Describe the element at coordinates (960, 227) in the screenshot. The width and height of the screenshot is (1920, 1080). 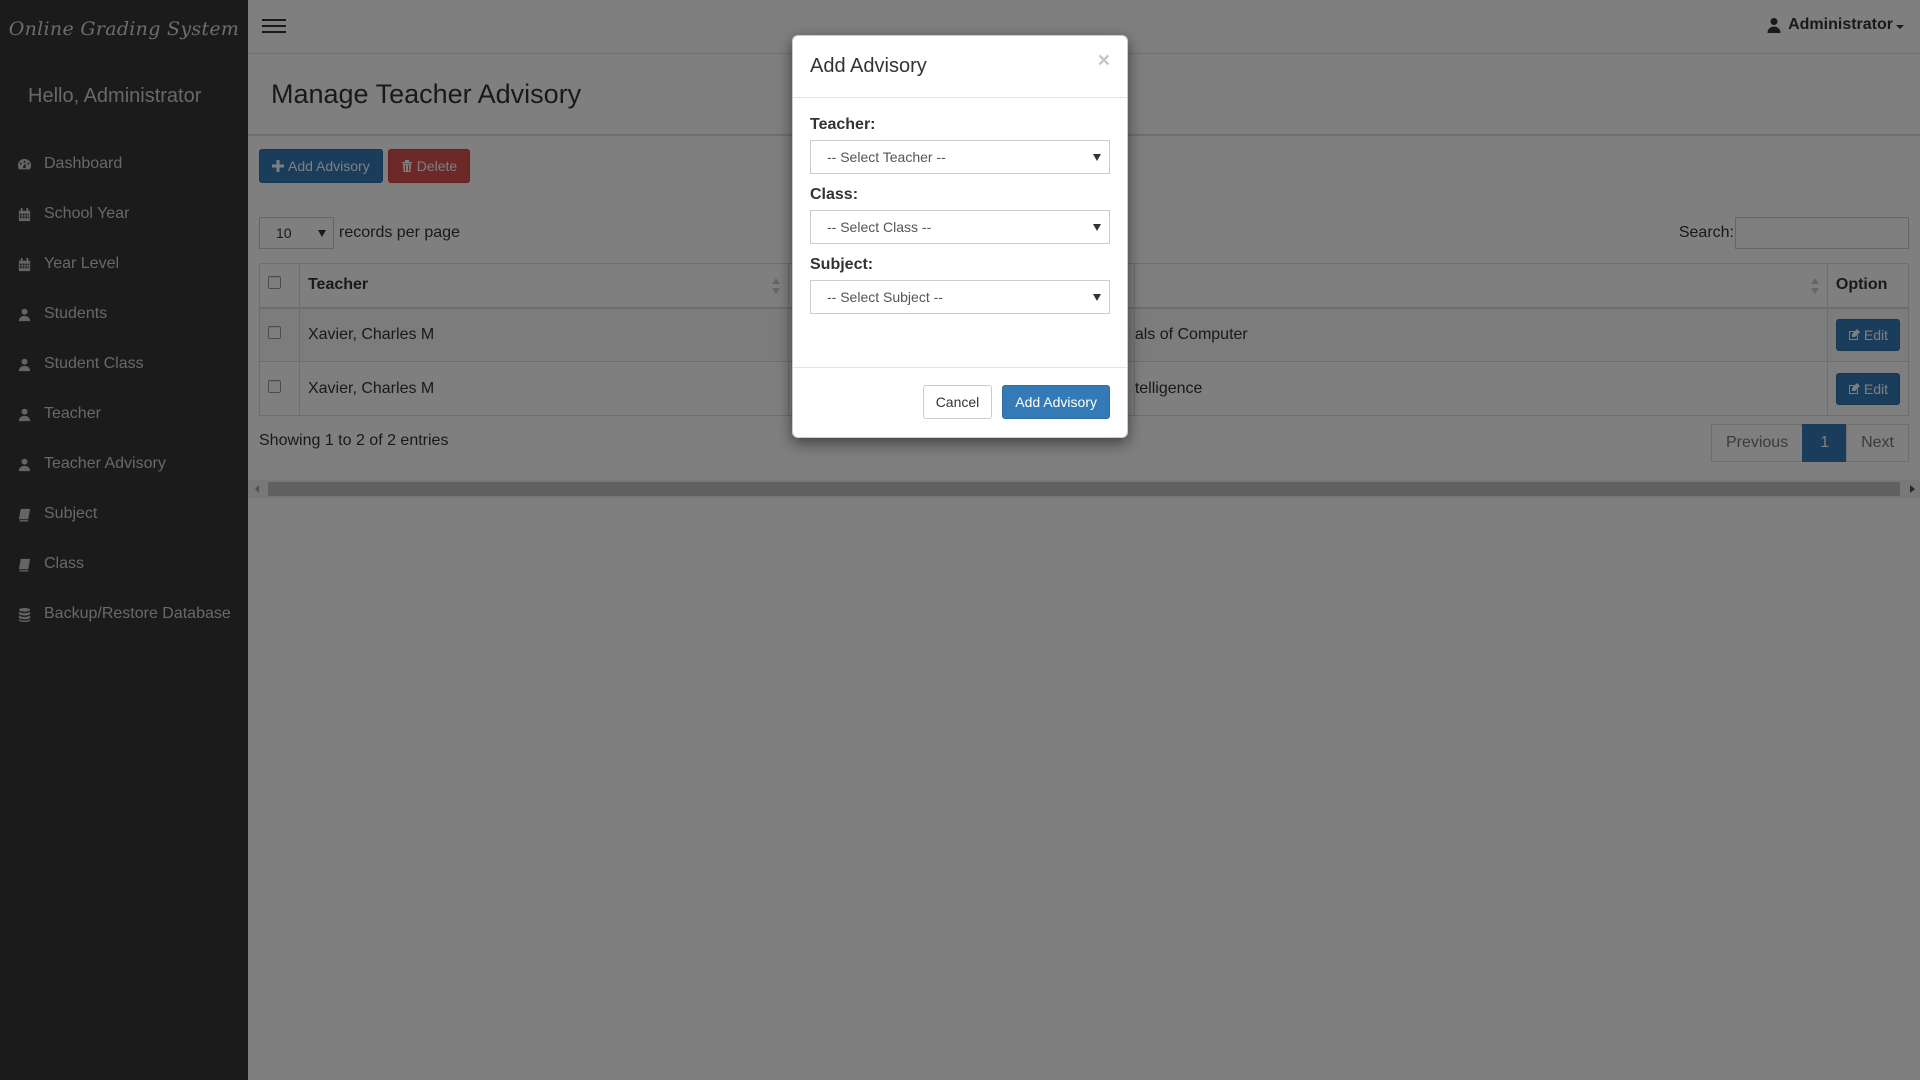
I see `class-select: -- Select Class --` at that location.